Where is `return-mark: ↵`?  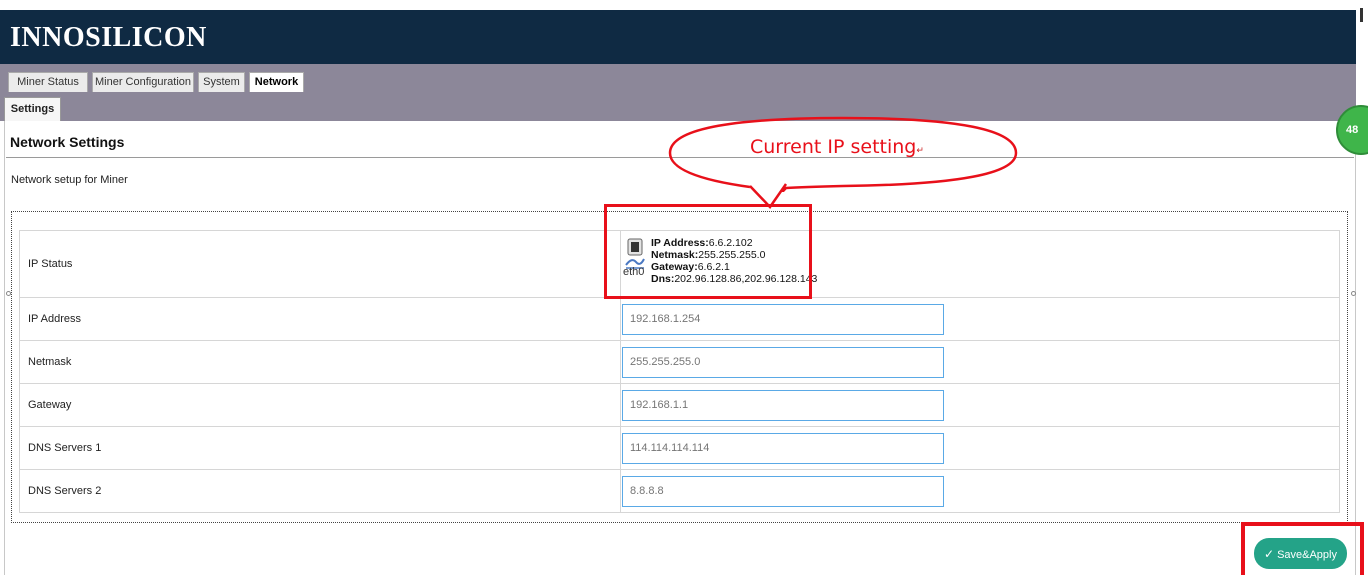
return-mark: ↵ is located at coordinates (920, 151).